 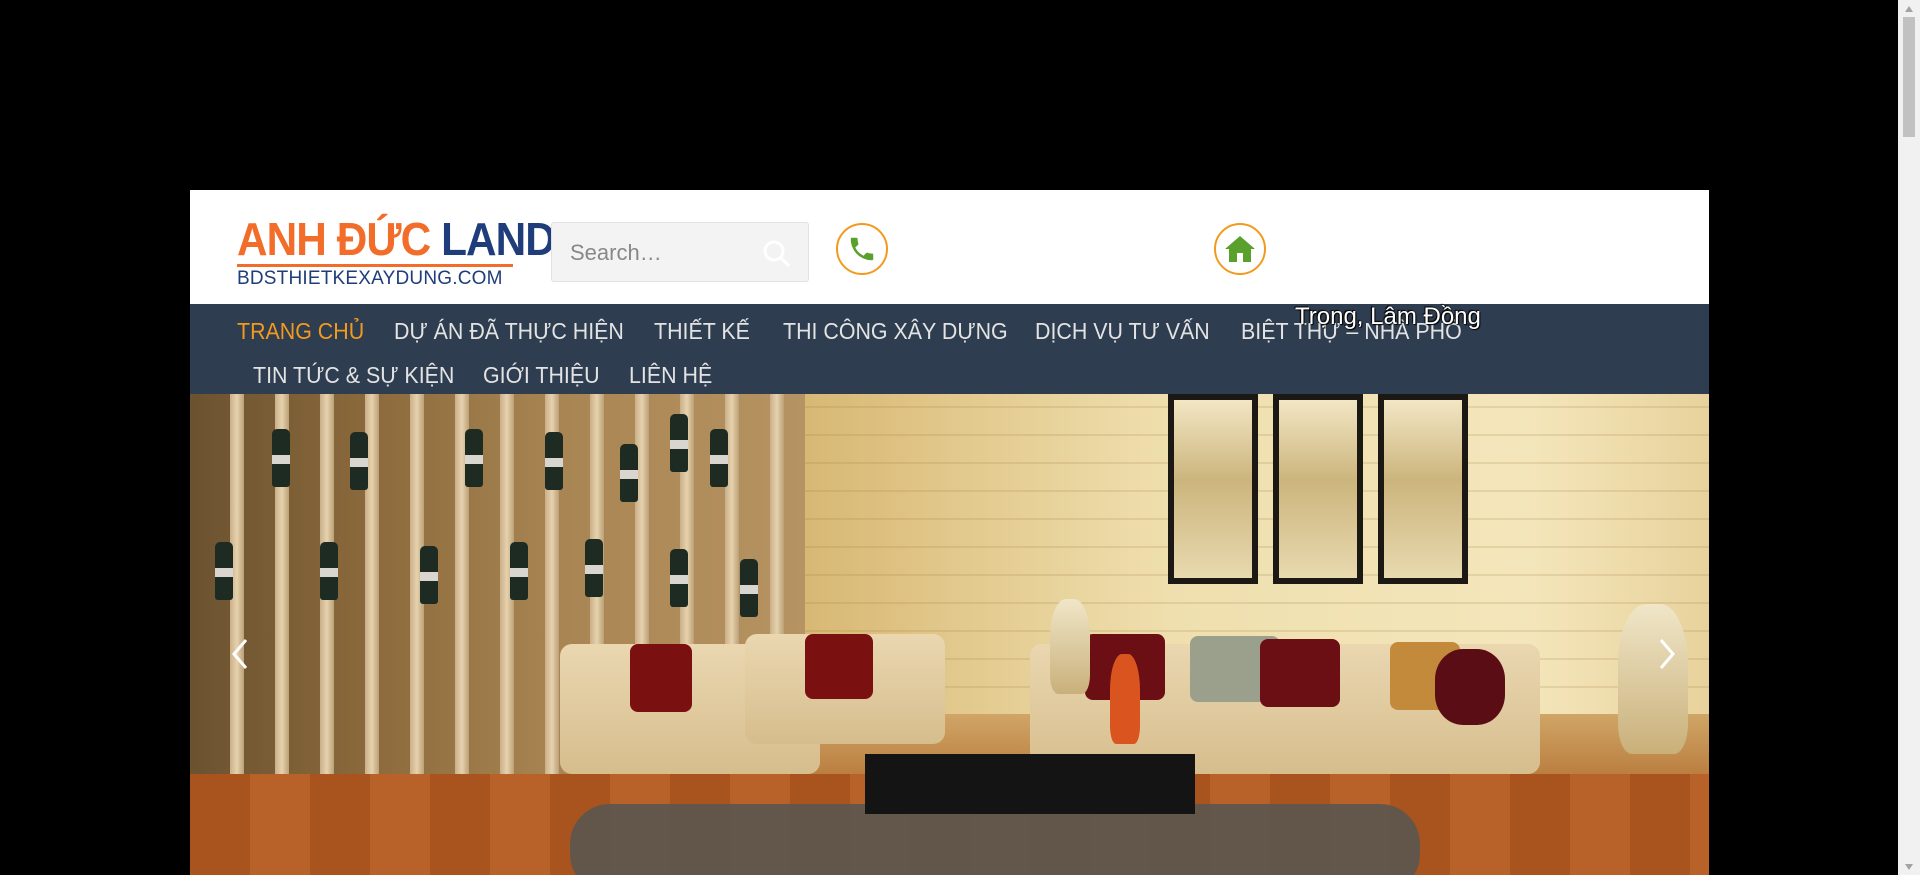 I want to click on logo-wordmark: ANH ĐỨC LAND, so click(x=396, y=239).